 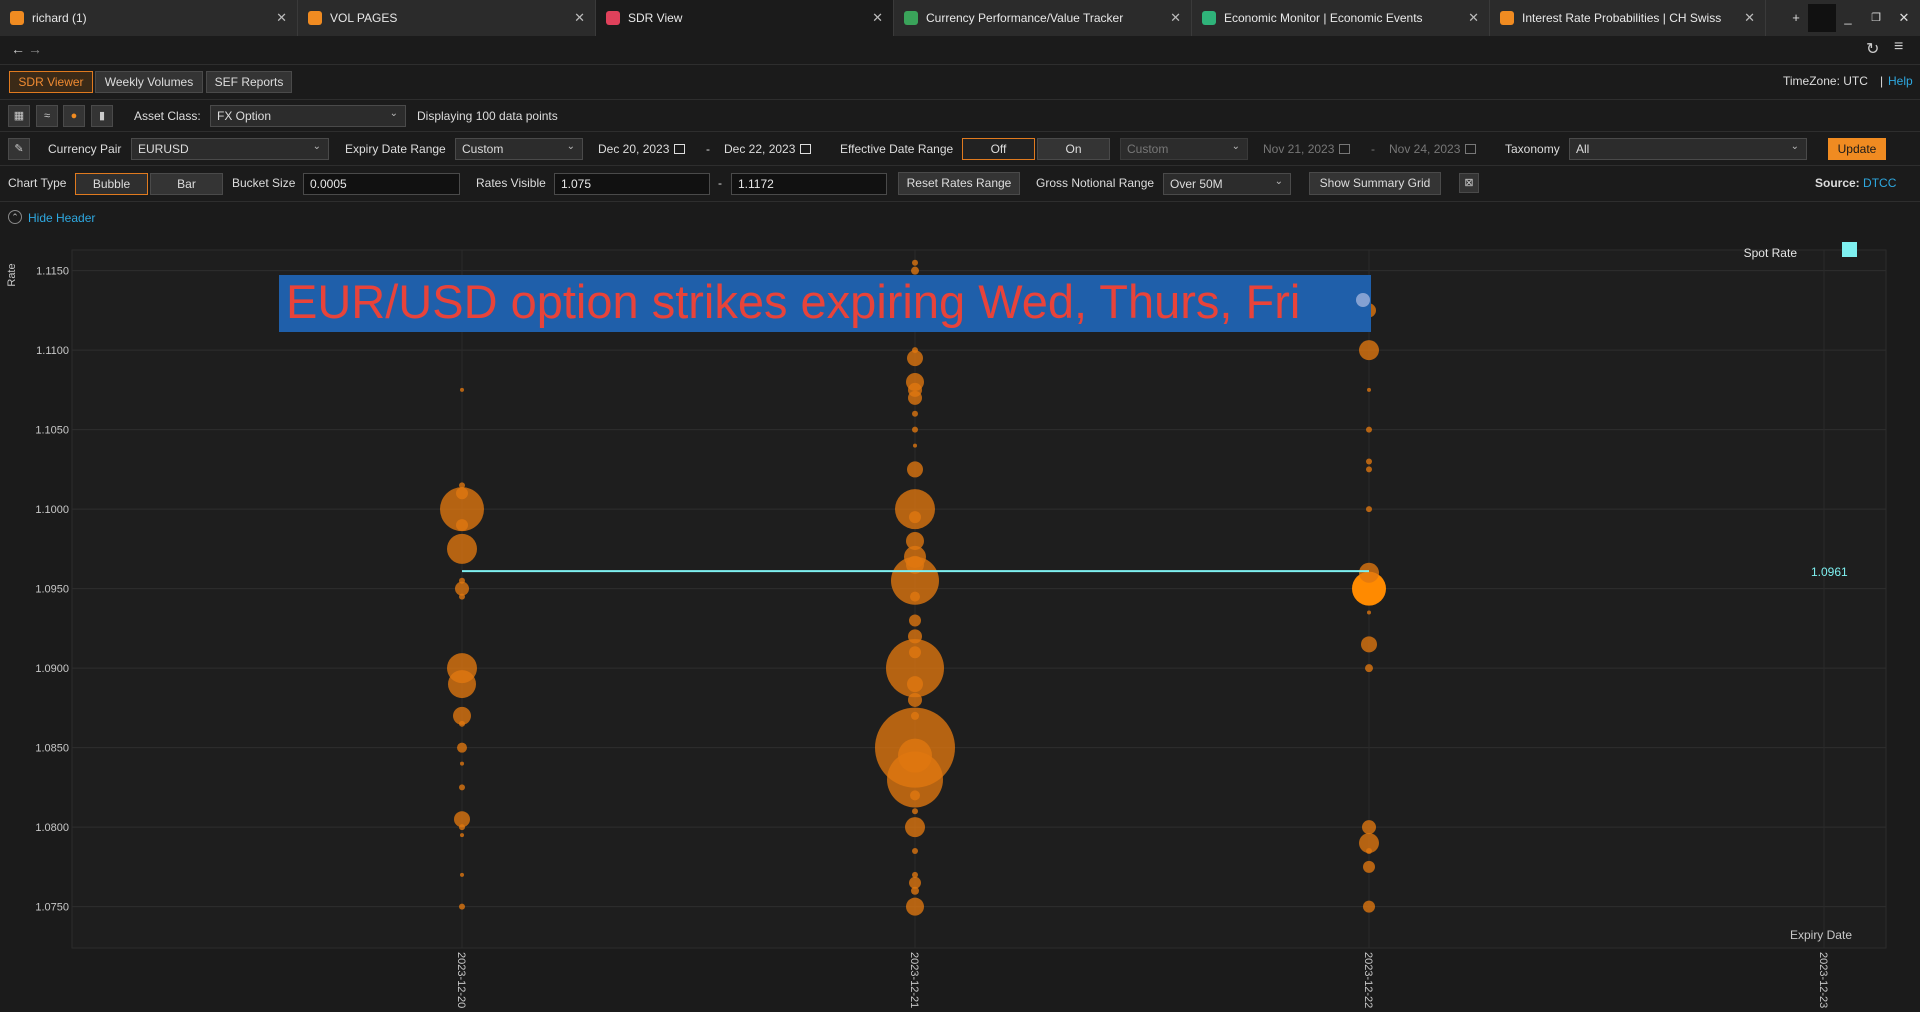 What do you see at coordinates (1872, 49) in the screenshot?
I see `refresh-icon: ↻` at bounding box center [1872, 49].